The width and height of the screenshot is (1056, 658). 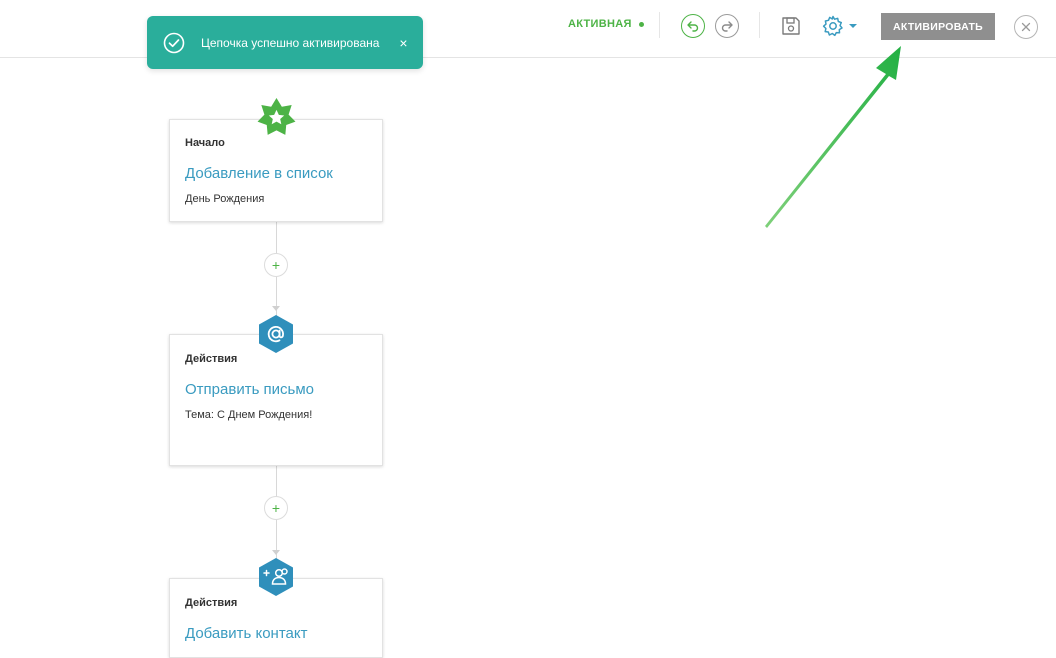 What do you see at coordinates (600, 24) in the screenshot?
I see `status-label: АКТИВНАЯ` at bounding box center [600, 24].